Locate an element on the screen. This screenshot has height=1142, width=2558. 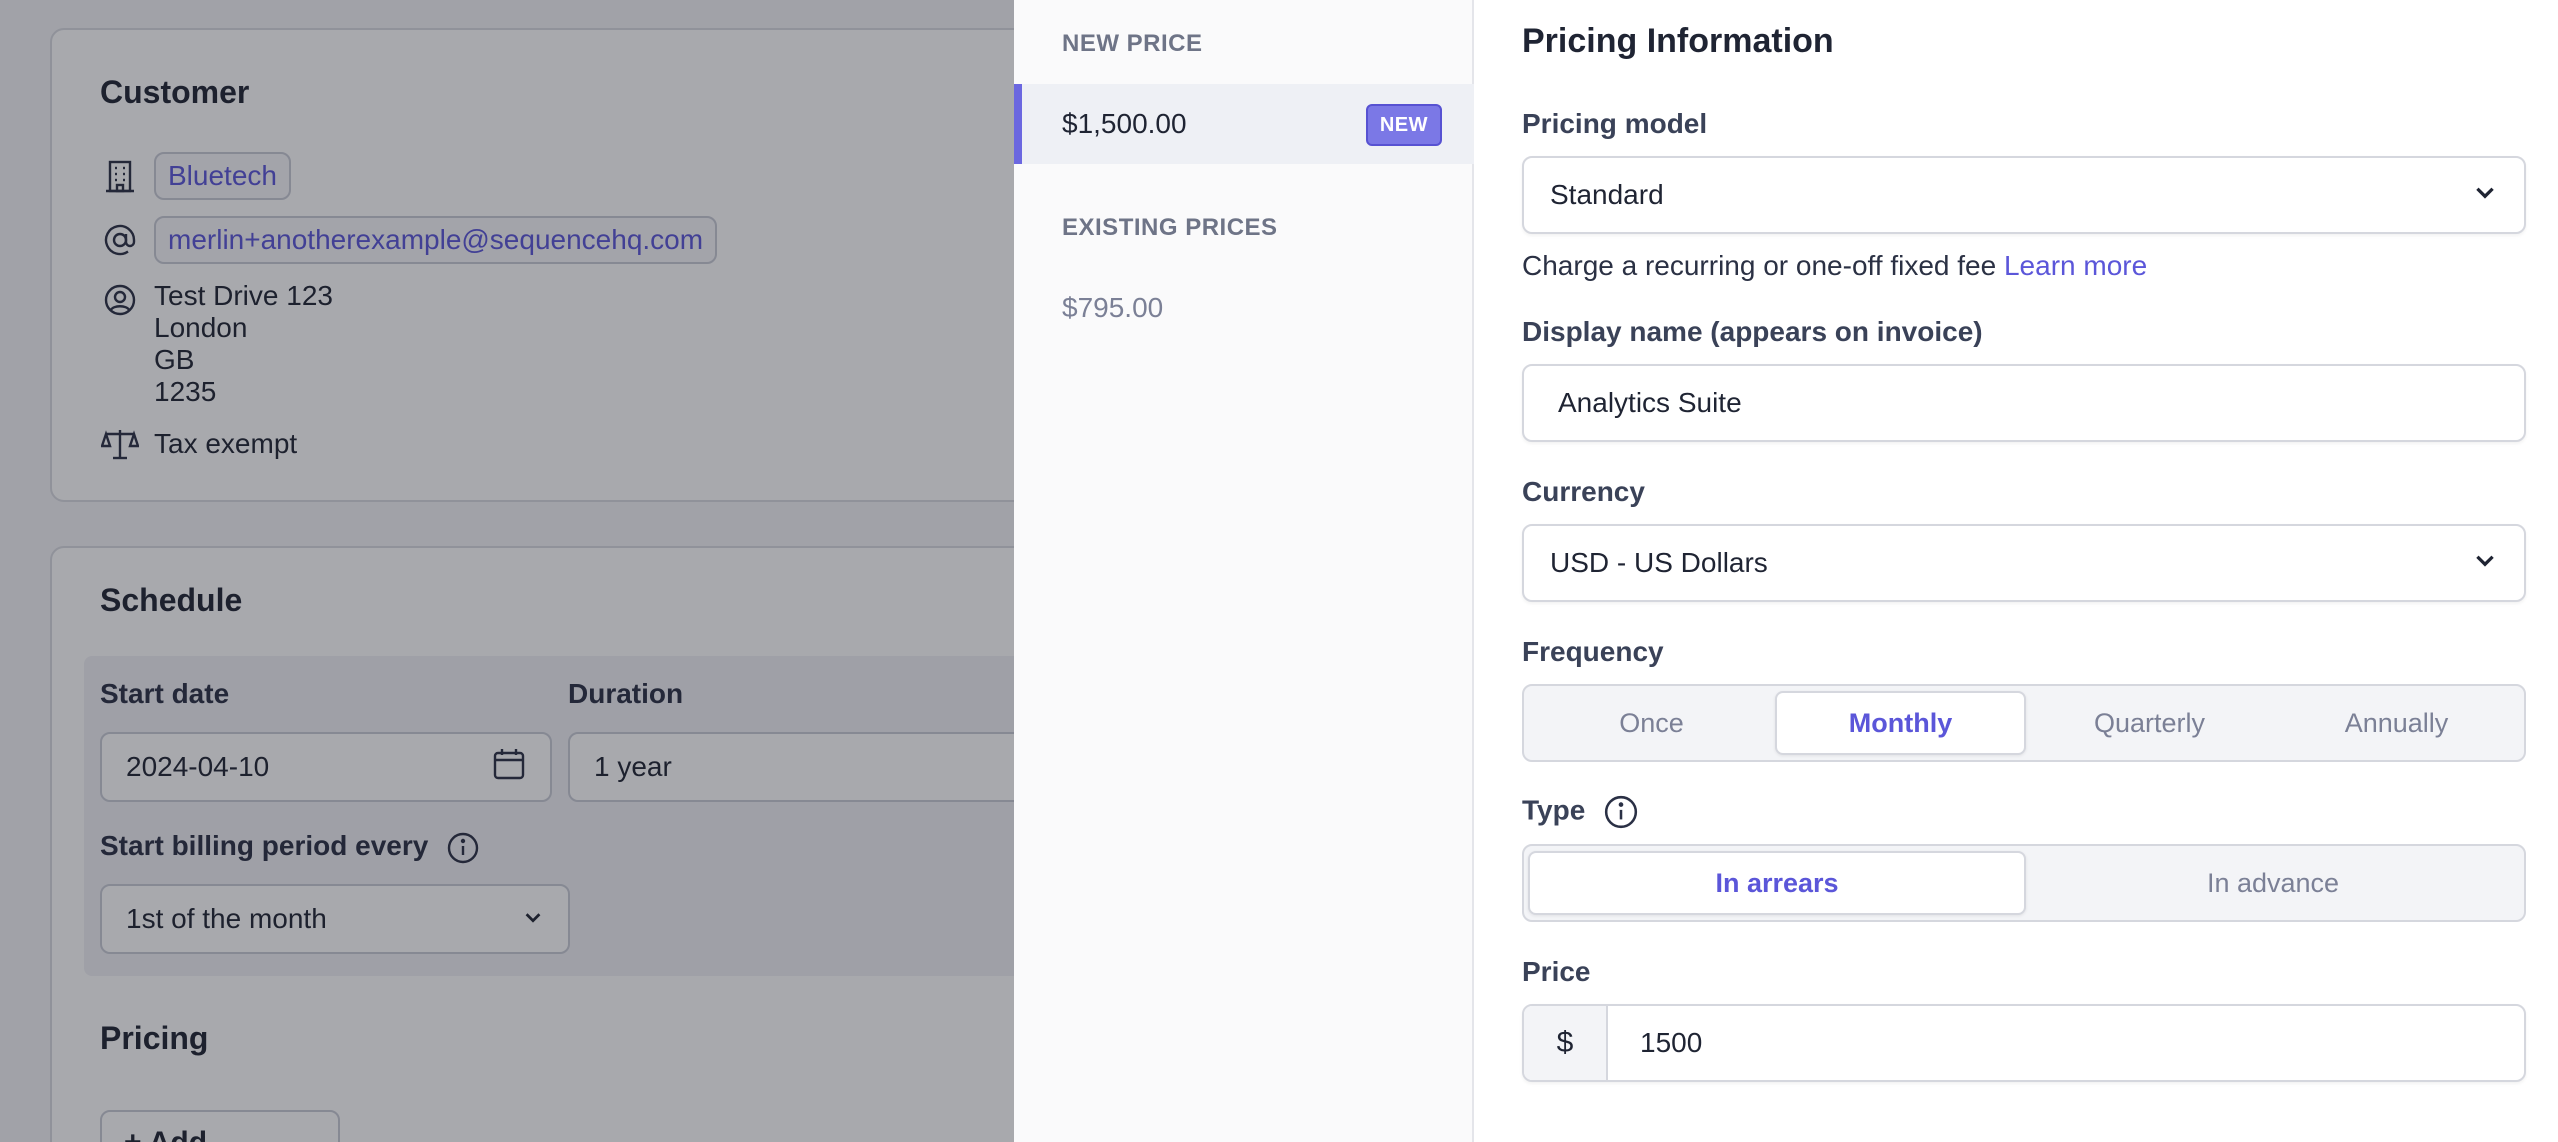
display-name-value: Analytics Suite is located at coordinates (1650, 402).